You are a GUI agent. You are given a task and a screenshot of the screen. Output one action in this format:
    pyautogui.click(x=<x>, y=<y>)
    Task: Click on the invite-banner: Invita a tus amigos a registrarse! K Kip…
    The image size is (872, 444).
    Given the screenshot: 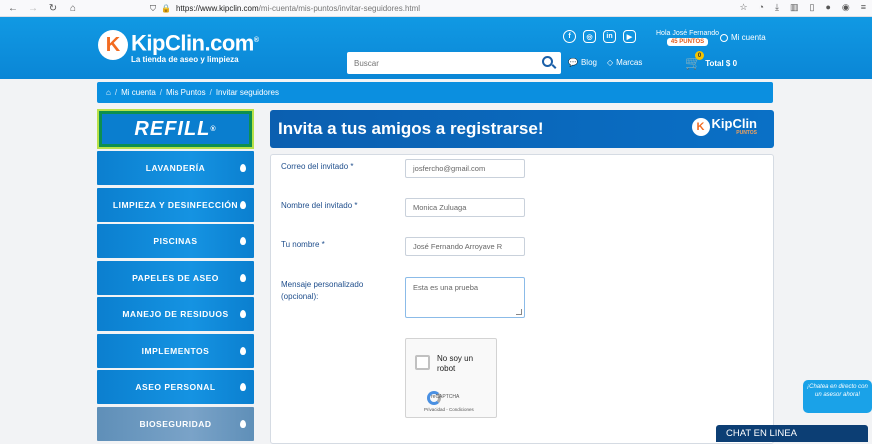 What is the action you would take?
    pyautogui.click(x=522, y=129)
    